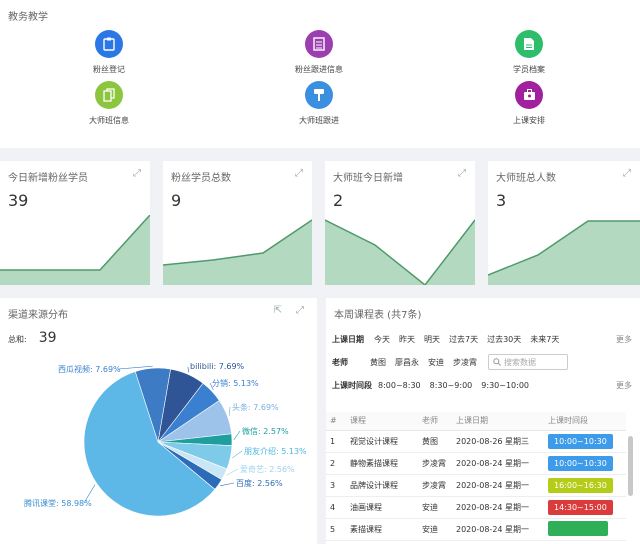 This screenshot has width=640, height=544. What do you see at coordinates (630, 466) in the screenshot?
I see `table-scrollbar` at bounding box center [630, 466].